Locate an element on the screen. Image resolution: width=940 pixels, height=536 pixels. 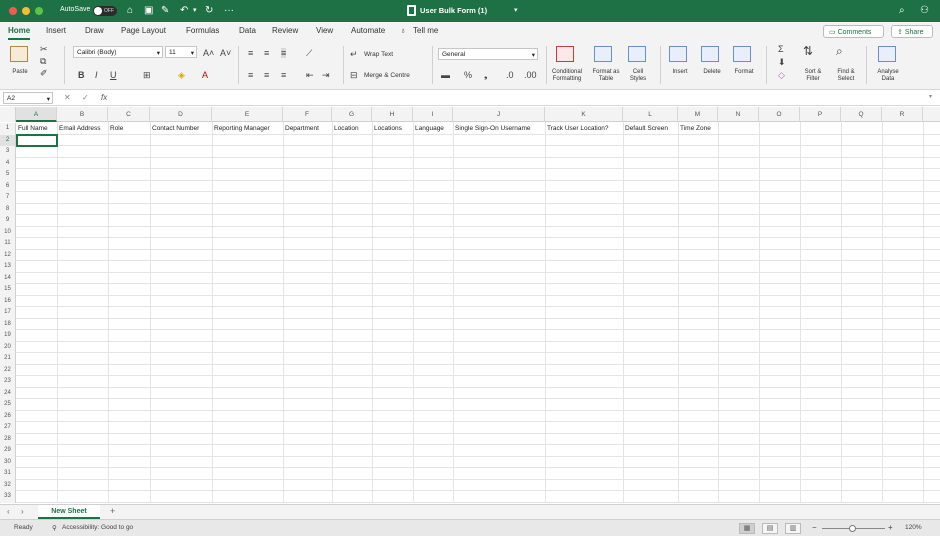
row-header: 23 is located at coordinates (8, 382).